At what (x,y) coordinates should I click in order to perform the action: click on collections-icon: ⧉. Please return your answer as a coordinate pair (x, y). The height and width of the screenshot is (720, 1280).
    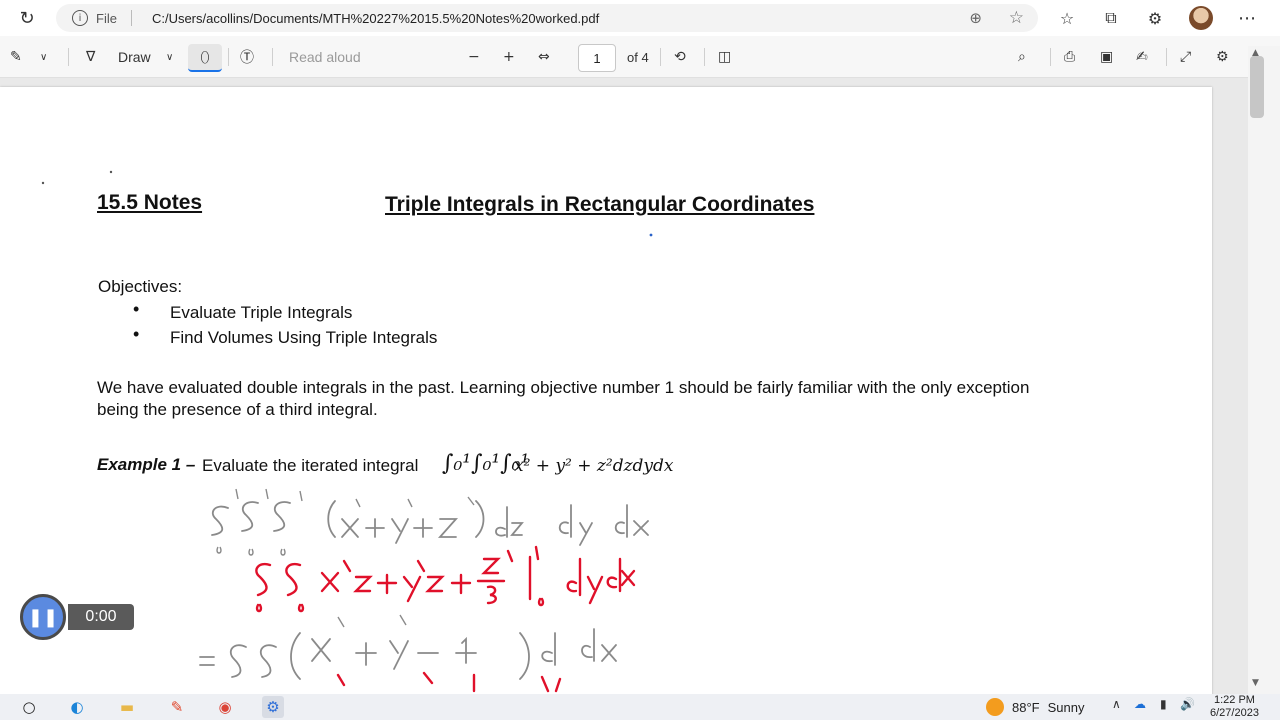
    Looking at the image, I should click on (1111, 18).